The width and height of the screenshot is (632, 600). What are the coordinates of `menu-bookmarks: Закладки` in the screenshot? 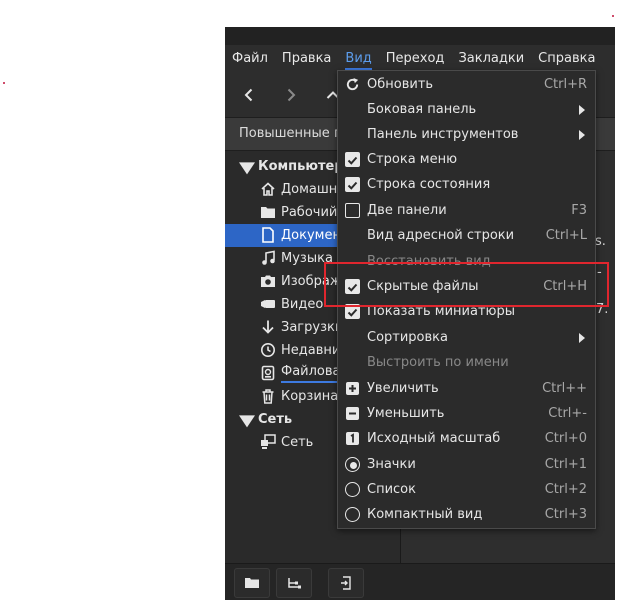 It's located at (491, 59).